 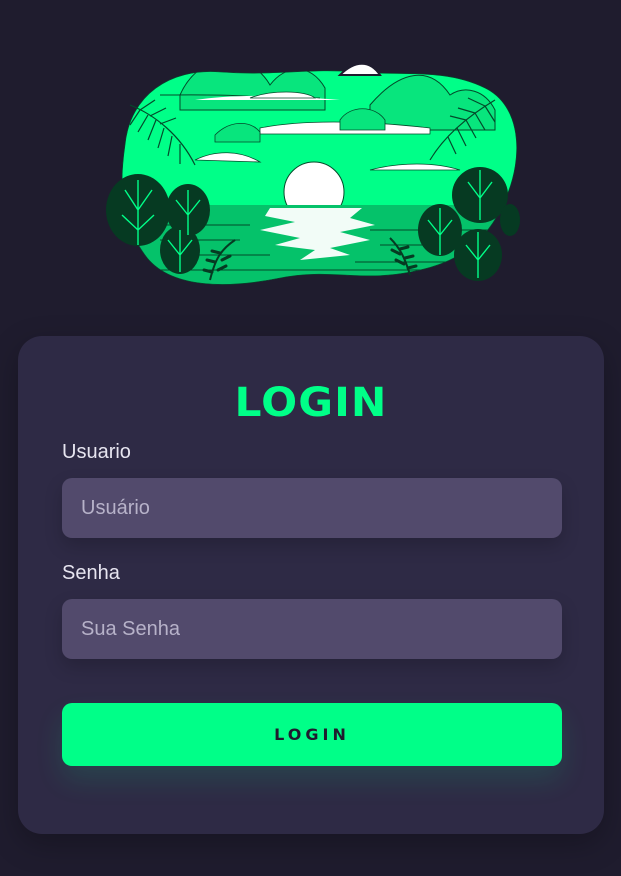 I want to click on login-title: LOGIN, so click(x=311, y=403).